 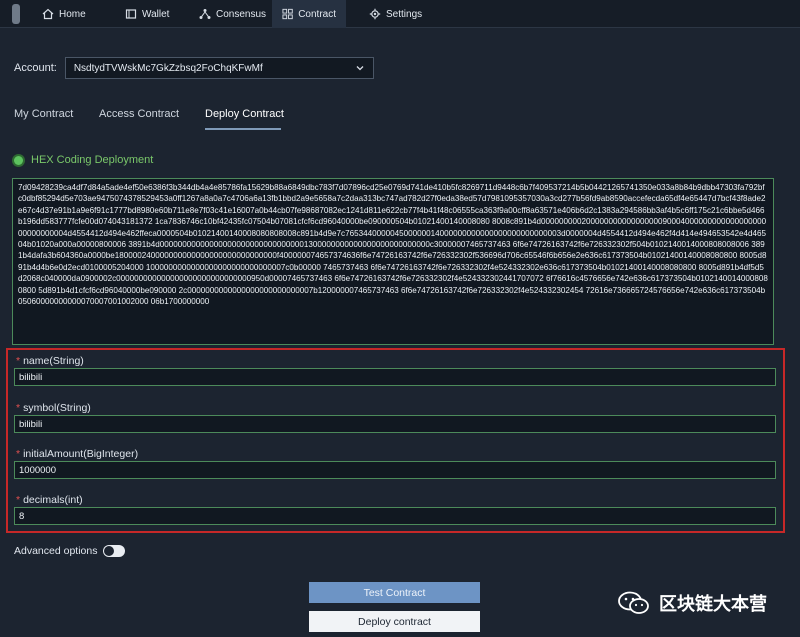 What do you see at coordinates (139, 114) in the screenshot?
I see `tab-access-contract: Access Contract` at bounding box center [139, 114].